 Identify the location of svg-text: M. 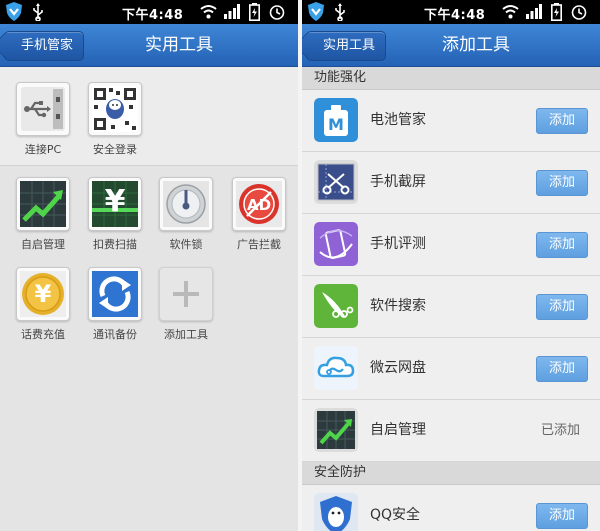
(336, 124).